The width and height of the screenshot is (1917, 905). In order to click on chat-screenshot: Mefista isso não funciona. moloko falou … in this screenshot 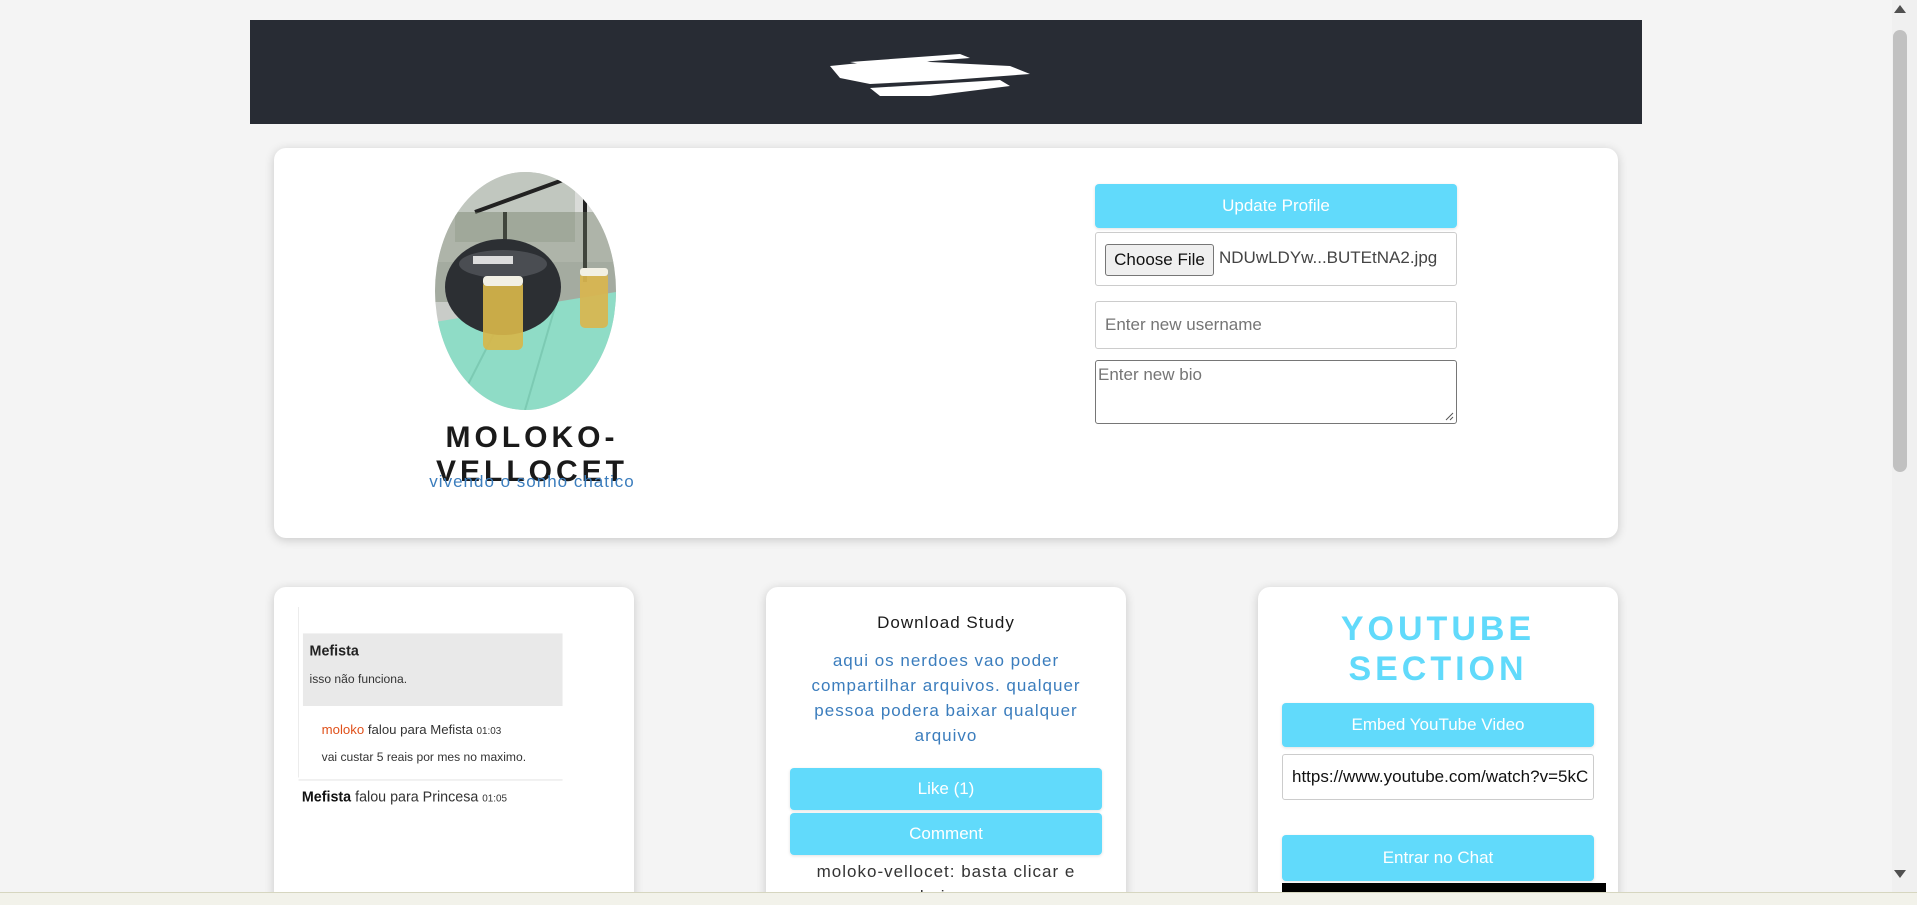, I will do `click(463, 706)`.